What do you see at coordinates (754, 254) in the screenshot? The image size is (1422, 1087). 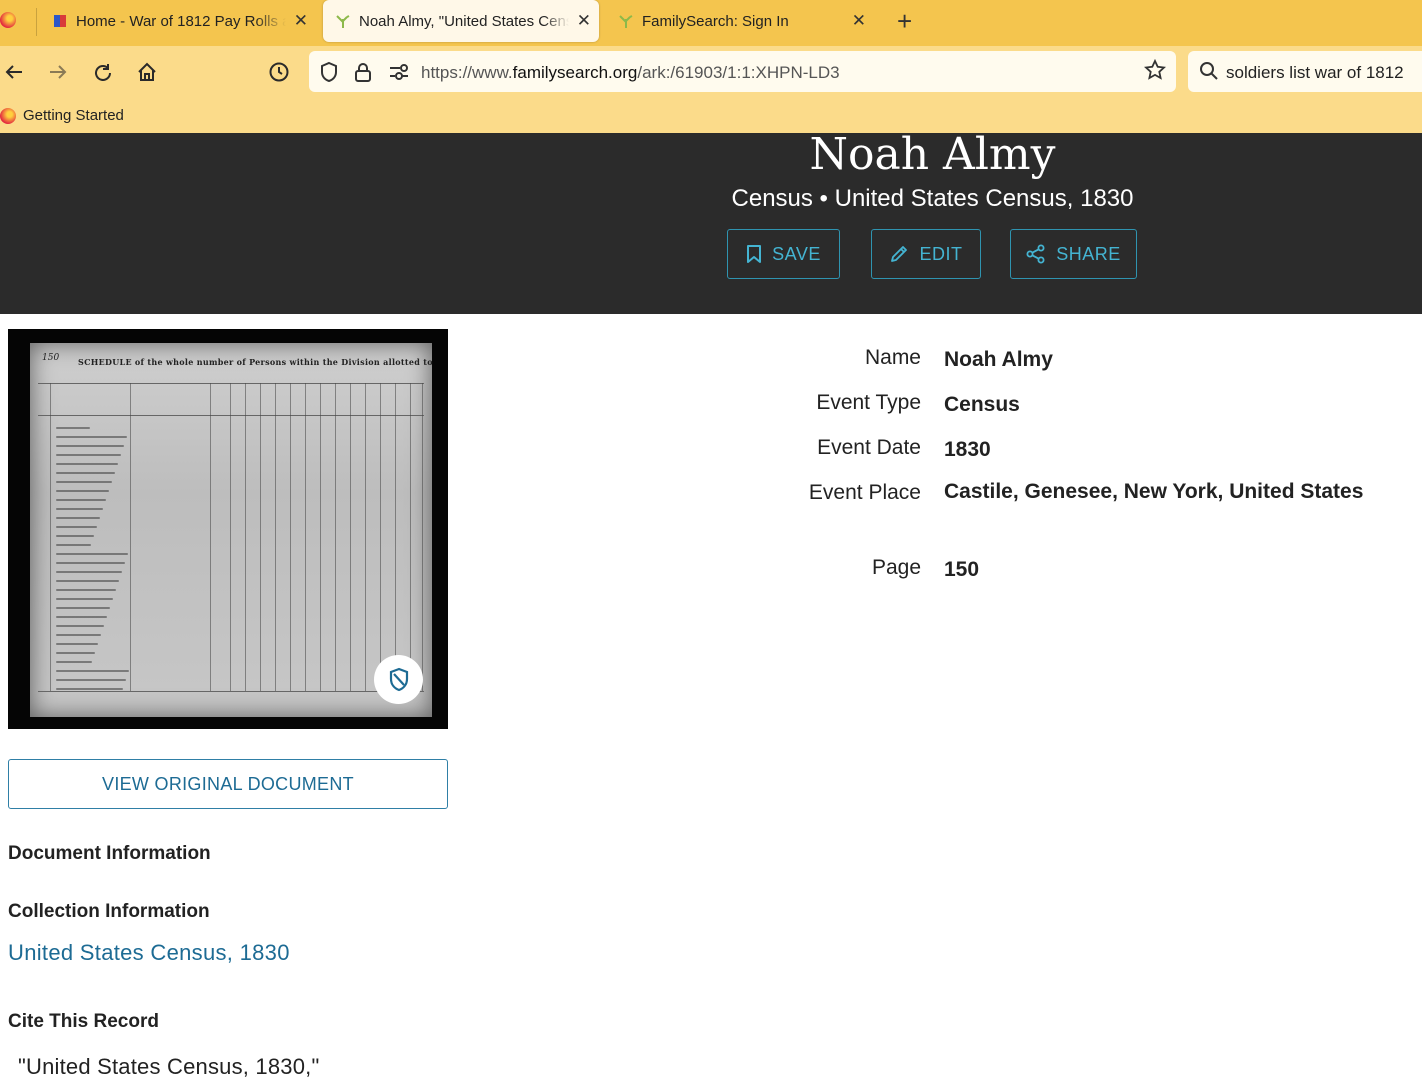 I see `bookmark-icon` at bounding box center [754, 254].